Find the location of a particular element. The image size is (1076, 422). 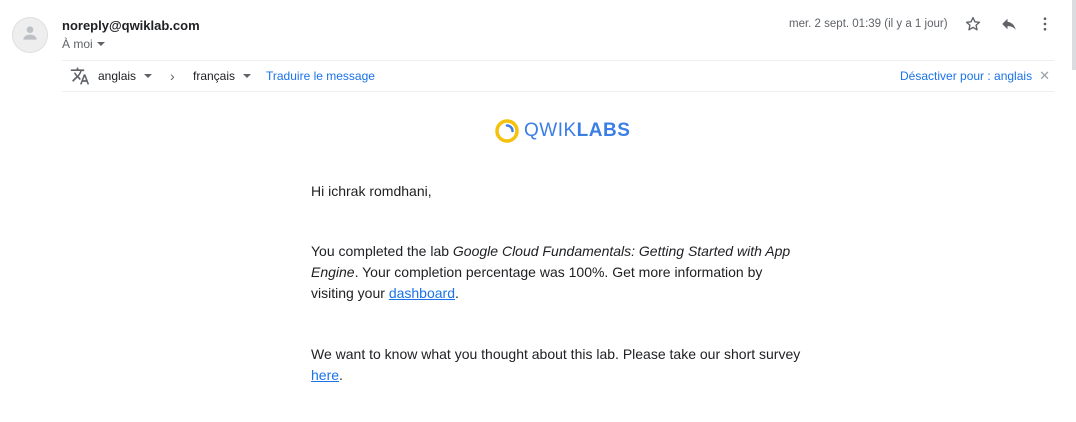

person-icon is located at coordinates (30, 35).